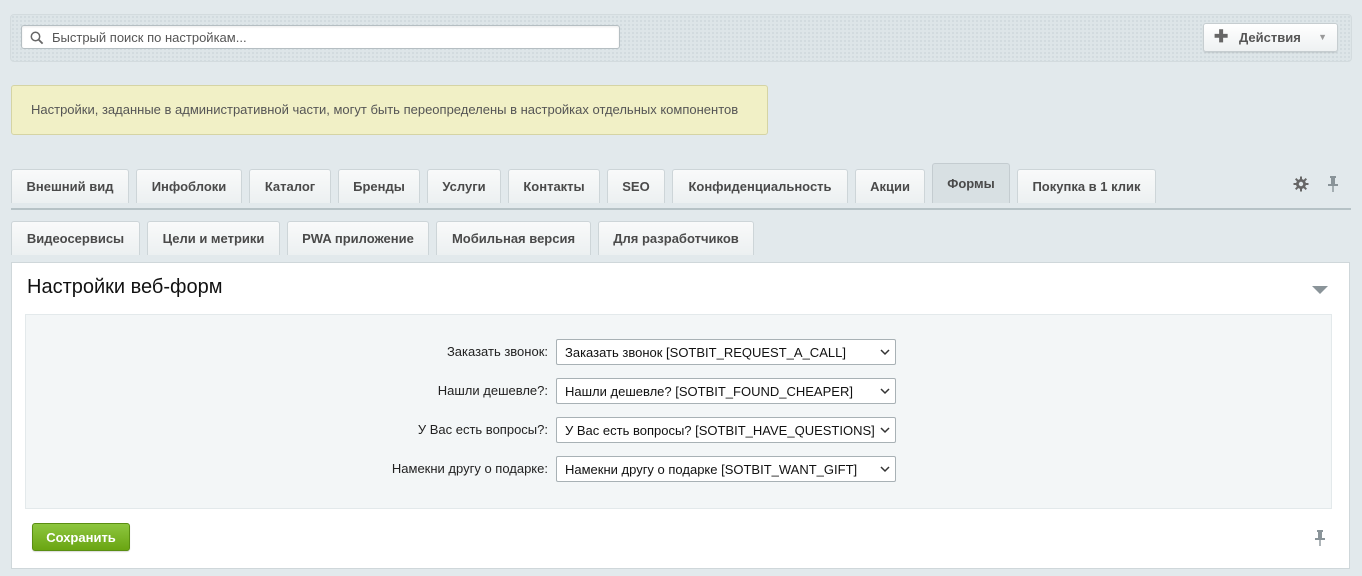 The image size is (1362, 576). What do you see at coordinates (482, 429) in the screenshot?
I see `field-label: У Вас есть вопросы?:` at bounding box center [482, 429].